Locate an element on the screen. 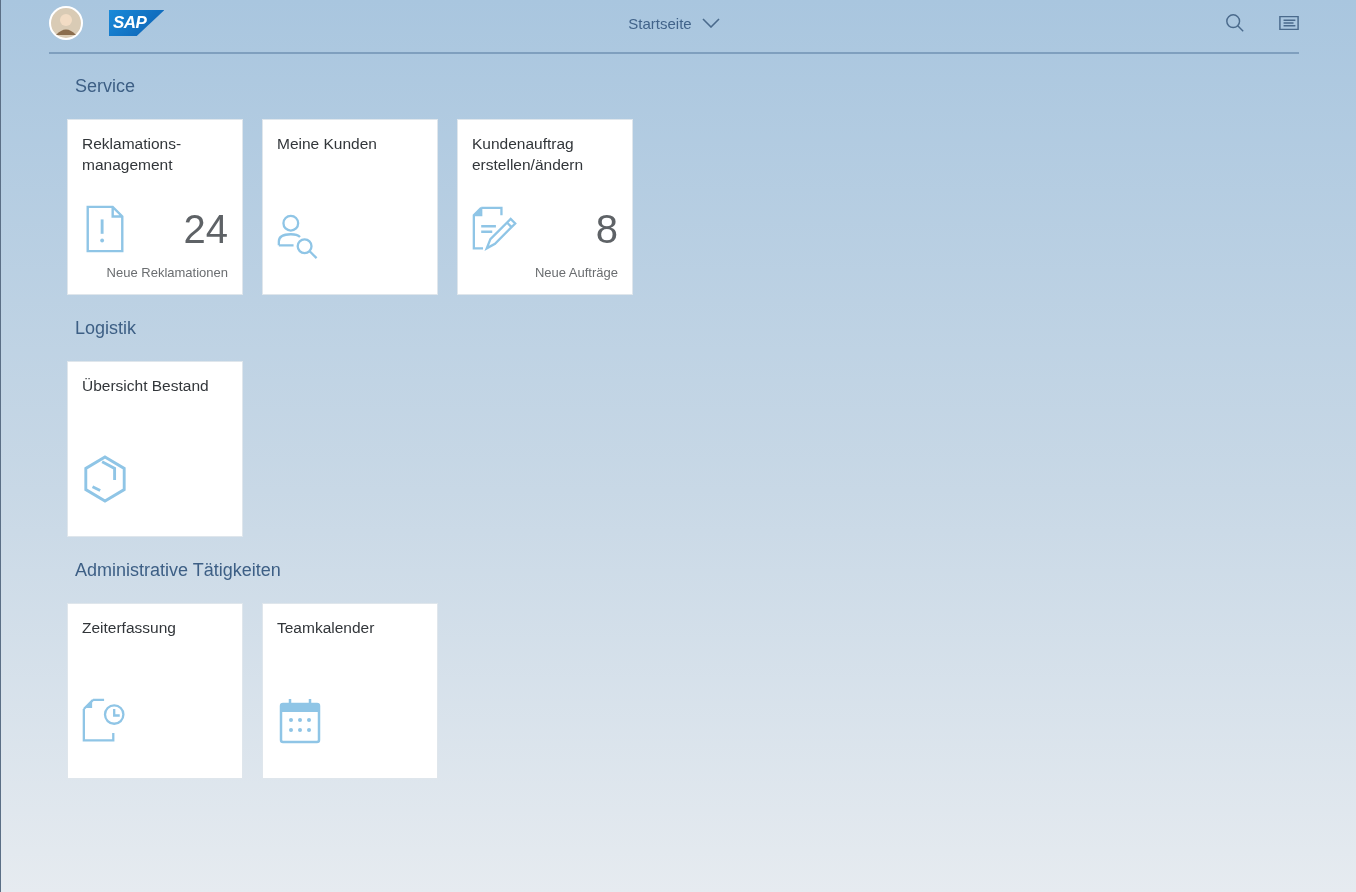 Image resolution: width=1356 pixels, height=892 pixels. app-tile: Reklamations- management 24 Neue Reklamationen is located at coordinates (155, 207).